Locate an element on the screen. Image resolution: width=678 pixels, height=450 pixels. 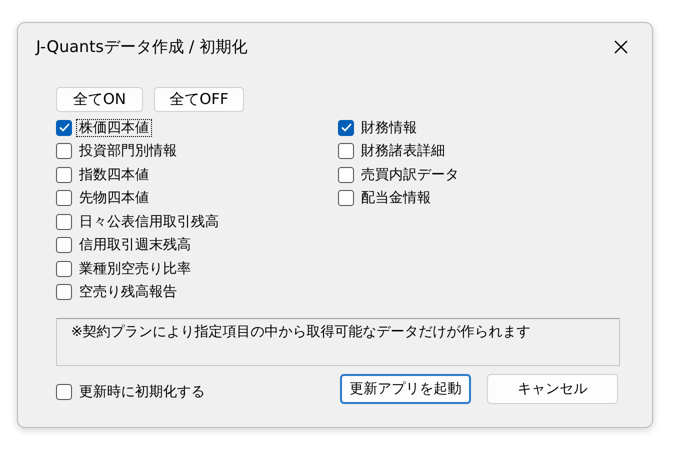
dialog-button: キャンセル is located at coordinates (552, 389).